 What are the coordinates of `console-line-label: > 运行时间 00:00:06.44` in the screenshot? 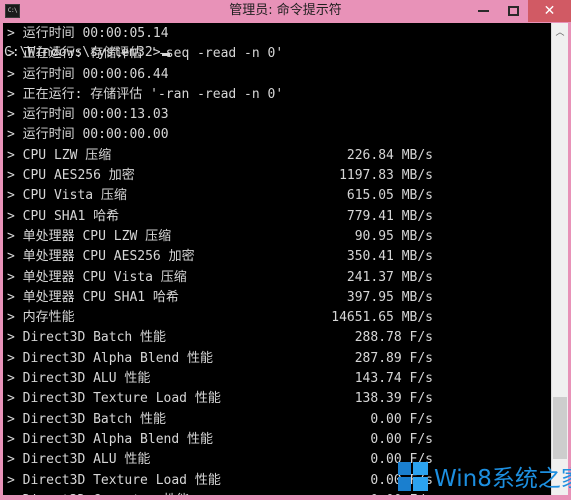 It's located at (88, 74).